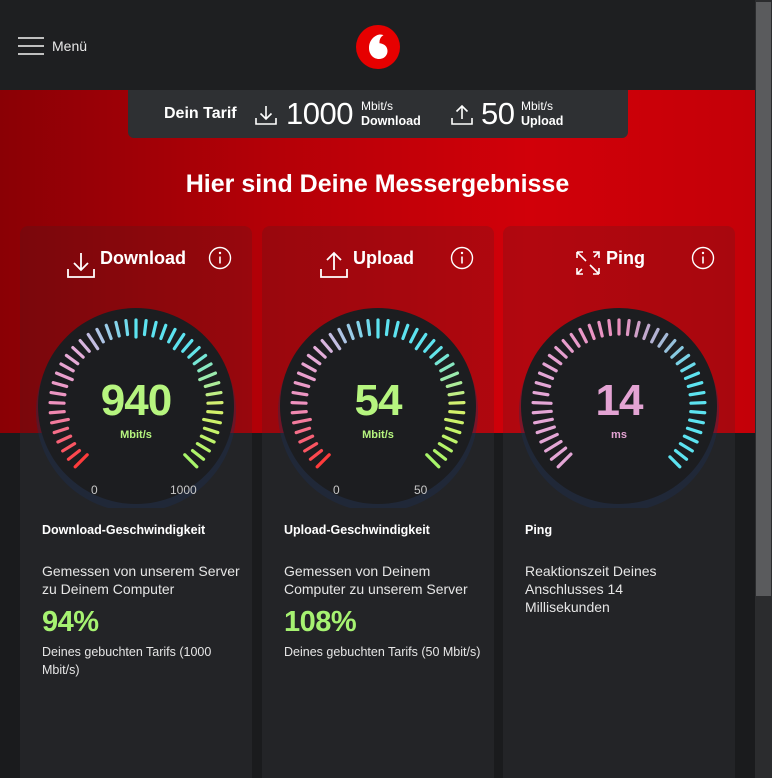 This screenshot has width=772, height=778. Describe the element at coordinates (498, 113) in the screenshot. I see `tarif-upload-value: 50` at that location.